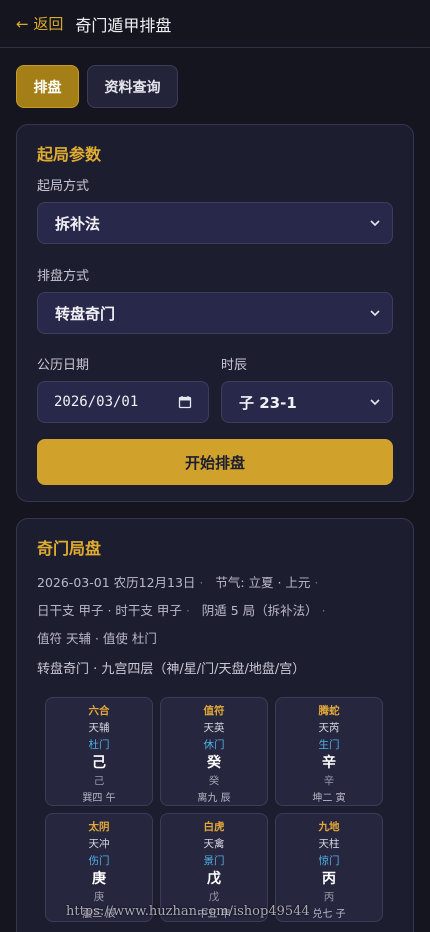 This screenshot has height=932, width=430. What do you see at coordinates (214, 844) in the screenshot?
I see `palace-star: 天禽` at bounding box center [214, 844].